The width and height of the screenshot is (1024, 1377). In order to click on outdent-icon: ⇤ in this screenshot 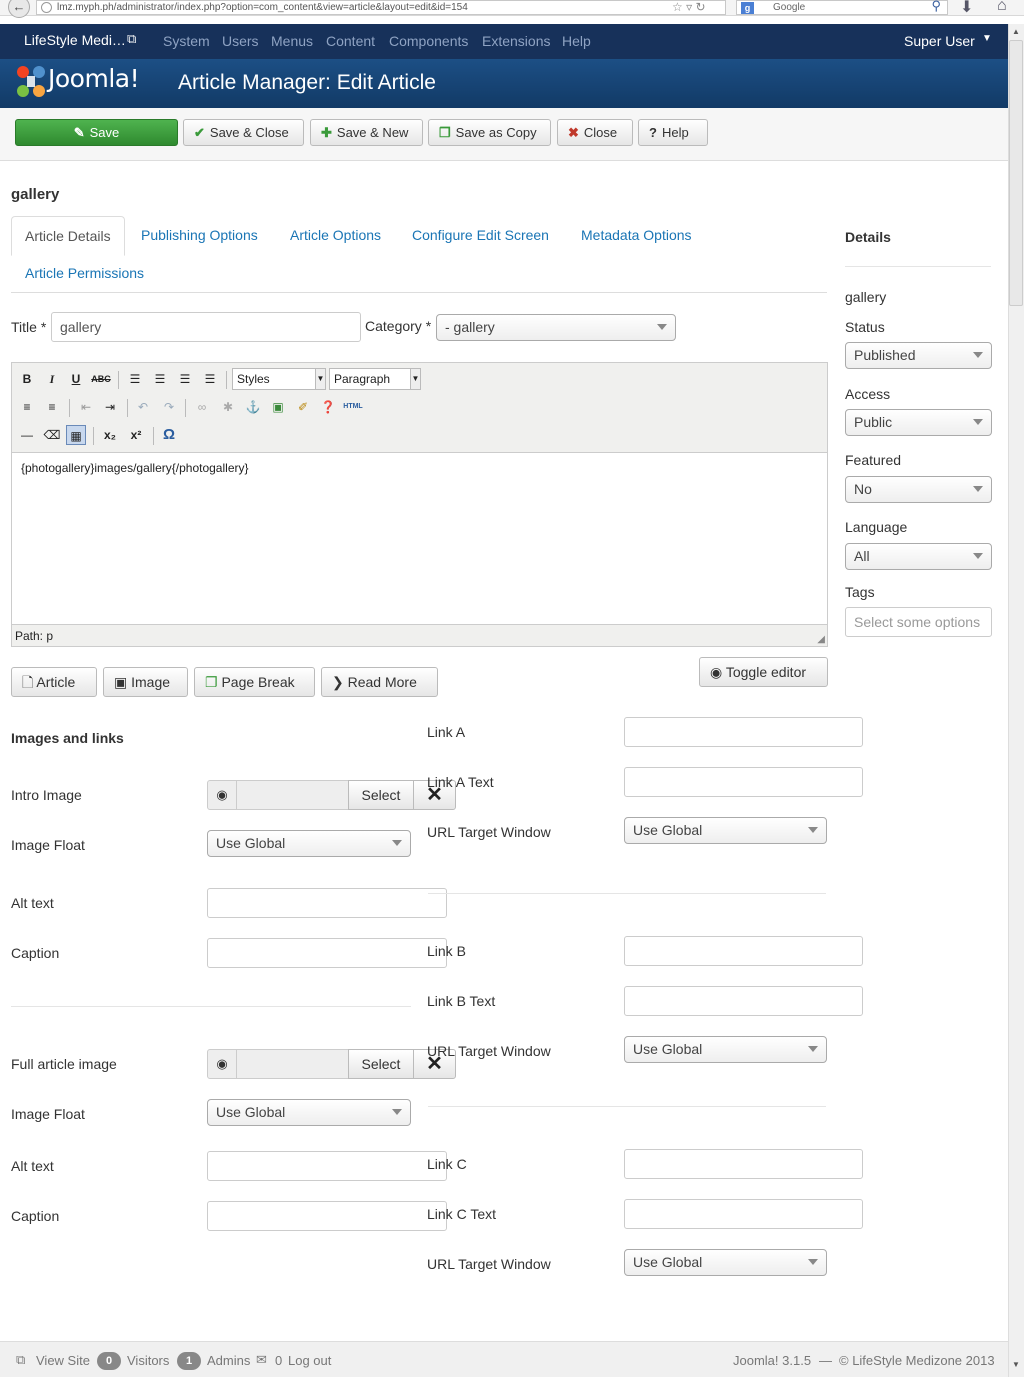, I will do `click(86, 407)`.